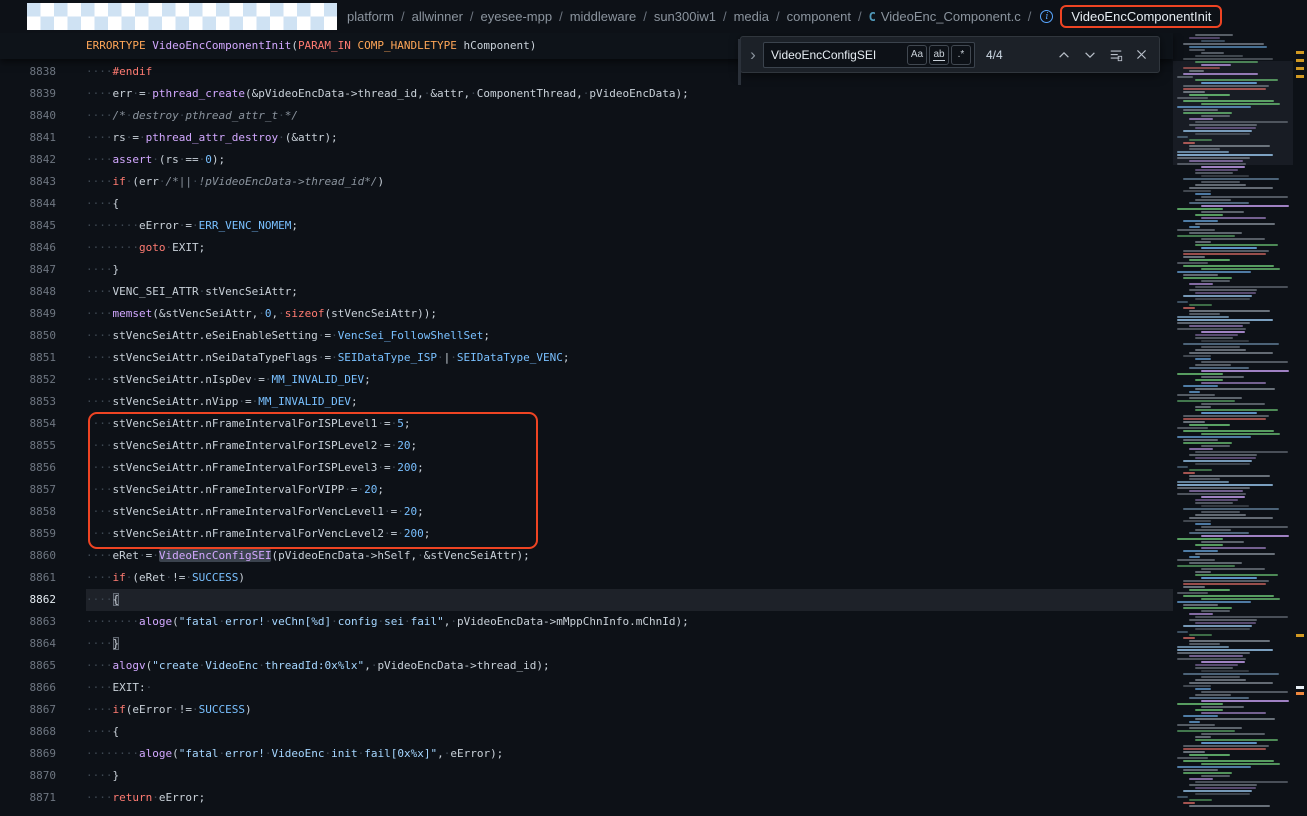 The height and width of the screenshot is (816, 1307). I want to click on code-line: 8845 ········eError·=·ERR_VENC_NOMEM;, so click(586, 226).